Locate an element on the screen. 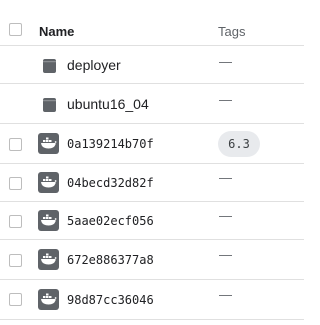 The width and height of the screenshot is (320, 325). table-row: 04becd32d82f — is located at coordinates (152, 183).